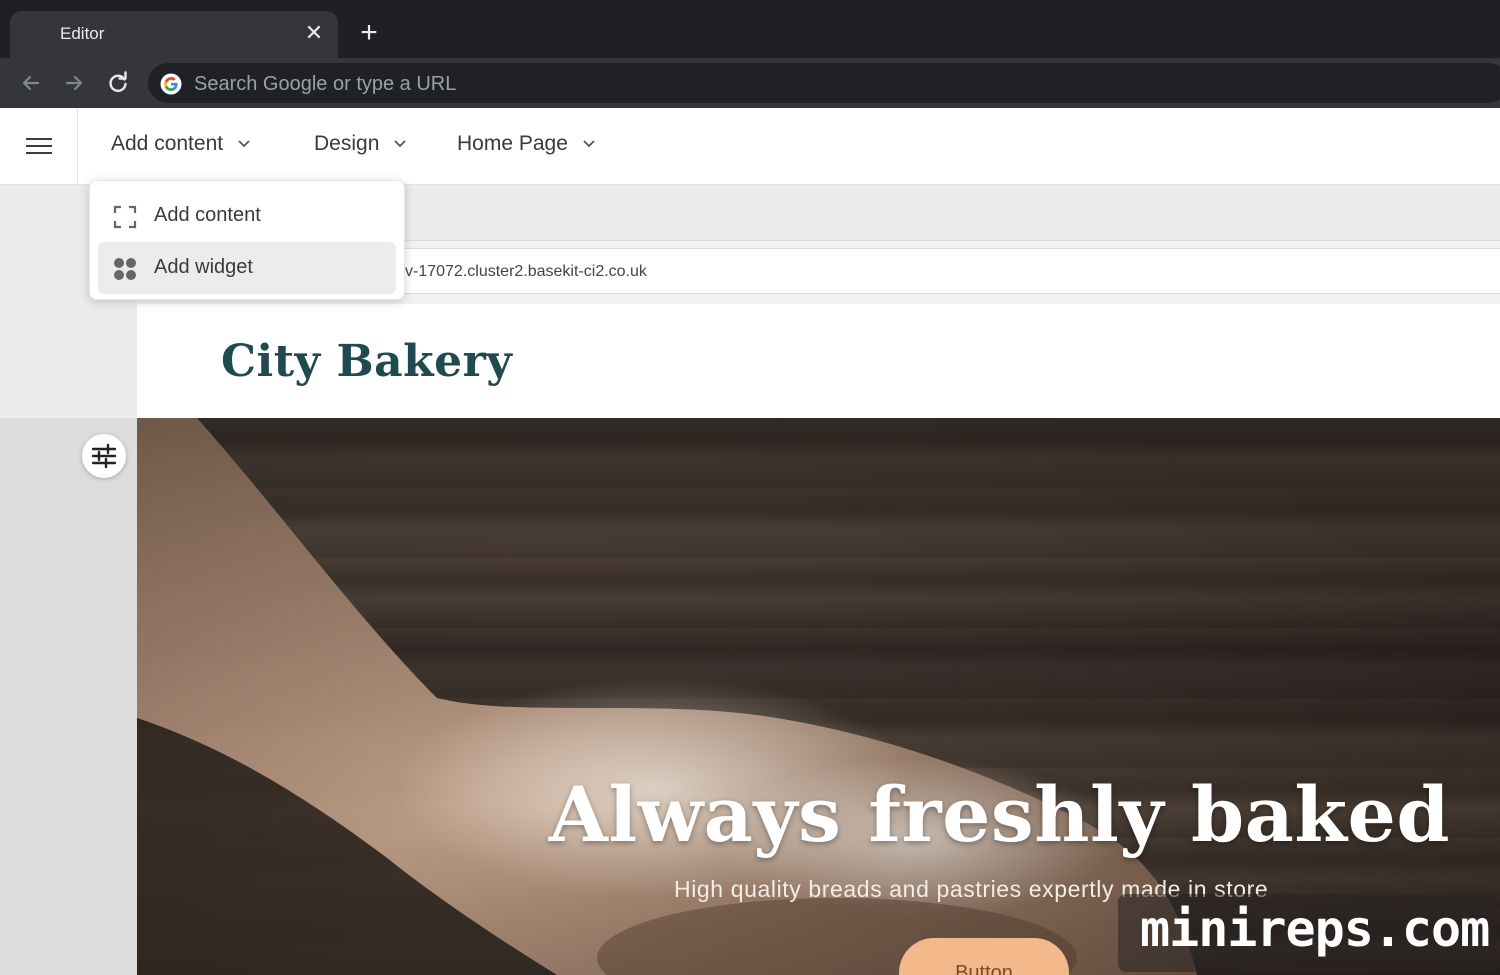 This screenshot has height=975, width=1500. What do you see at coordinates (526, 271) in the screenshot?
I see `preview-url: v-17072.cluster2.basekit-ci2.co.uk` at bounding box center [526, 271].